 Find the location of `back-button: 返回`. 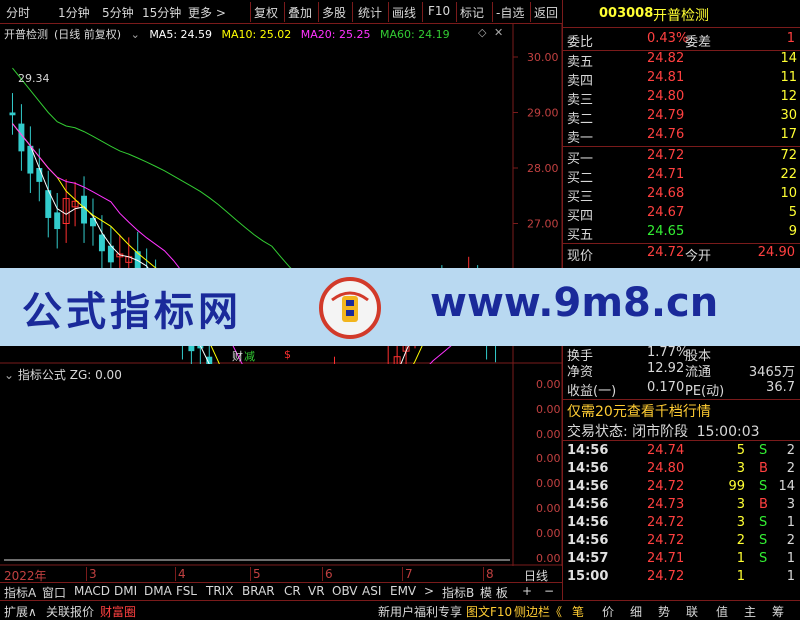

back-button: 返回 is located at coordinates (546, 12).